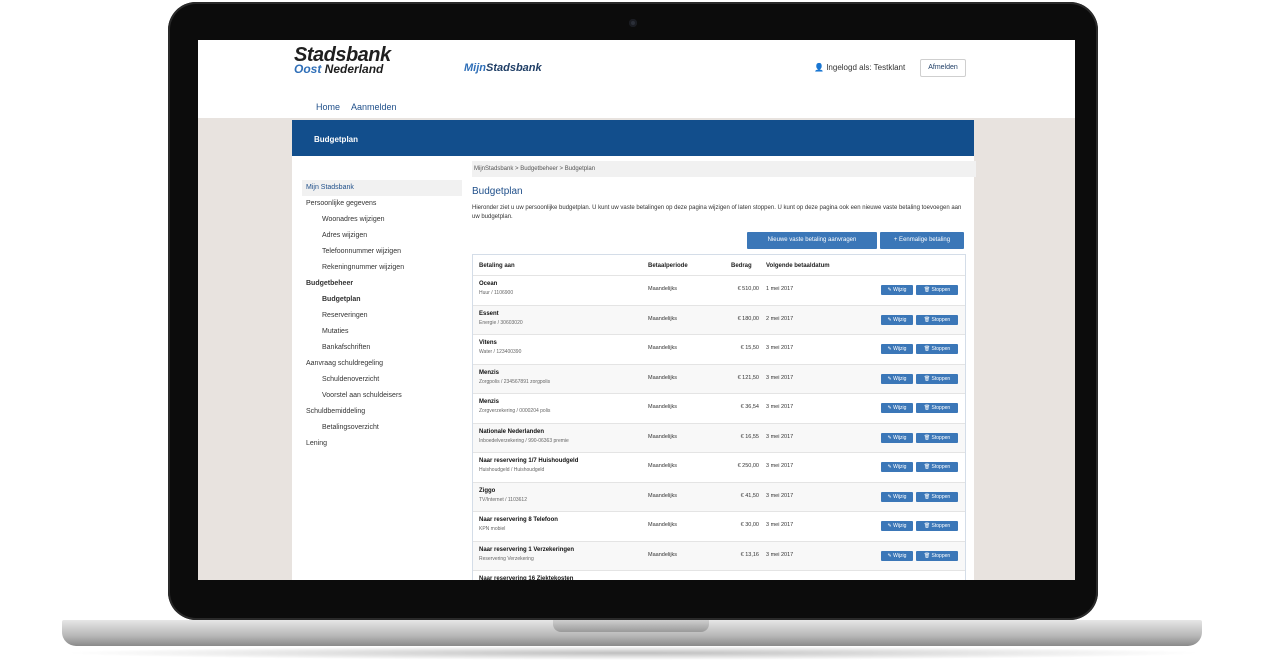 Image resolution: width=1266 pixels, height=668 pixels. I want to click on page-banner: Budgetplan, so click(633, 138).